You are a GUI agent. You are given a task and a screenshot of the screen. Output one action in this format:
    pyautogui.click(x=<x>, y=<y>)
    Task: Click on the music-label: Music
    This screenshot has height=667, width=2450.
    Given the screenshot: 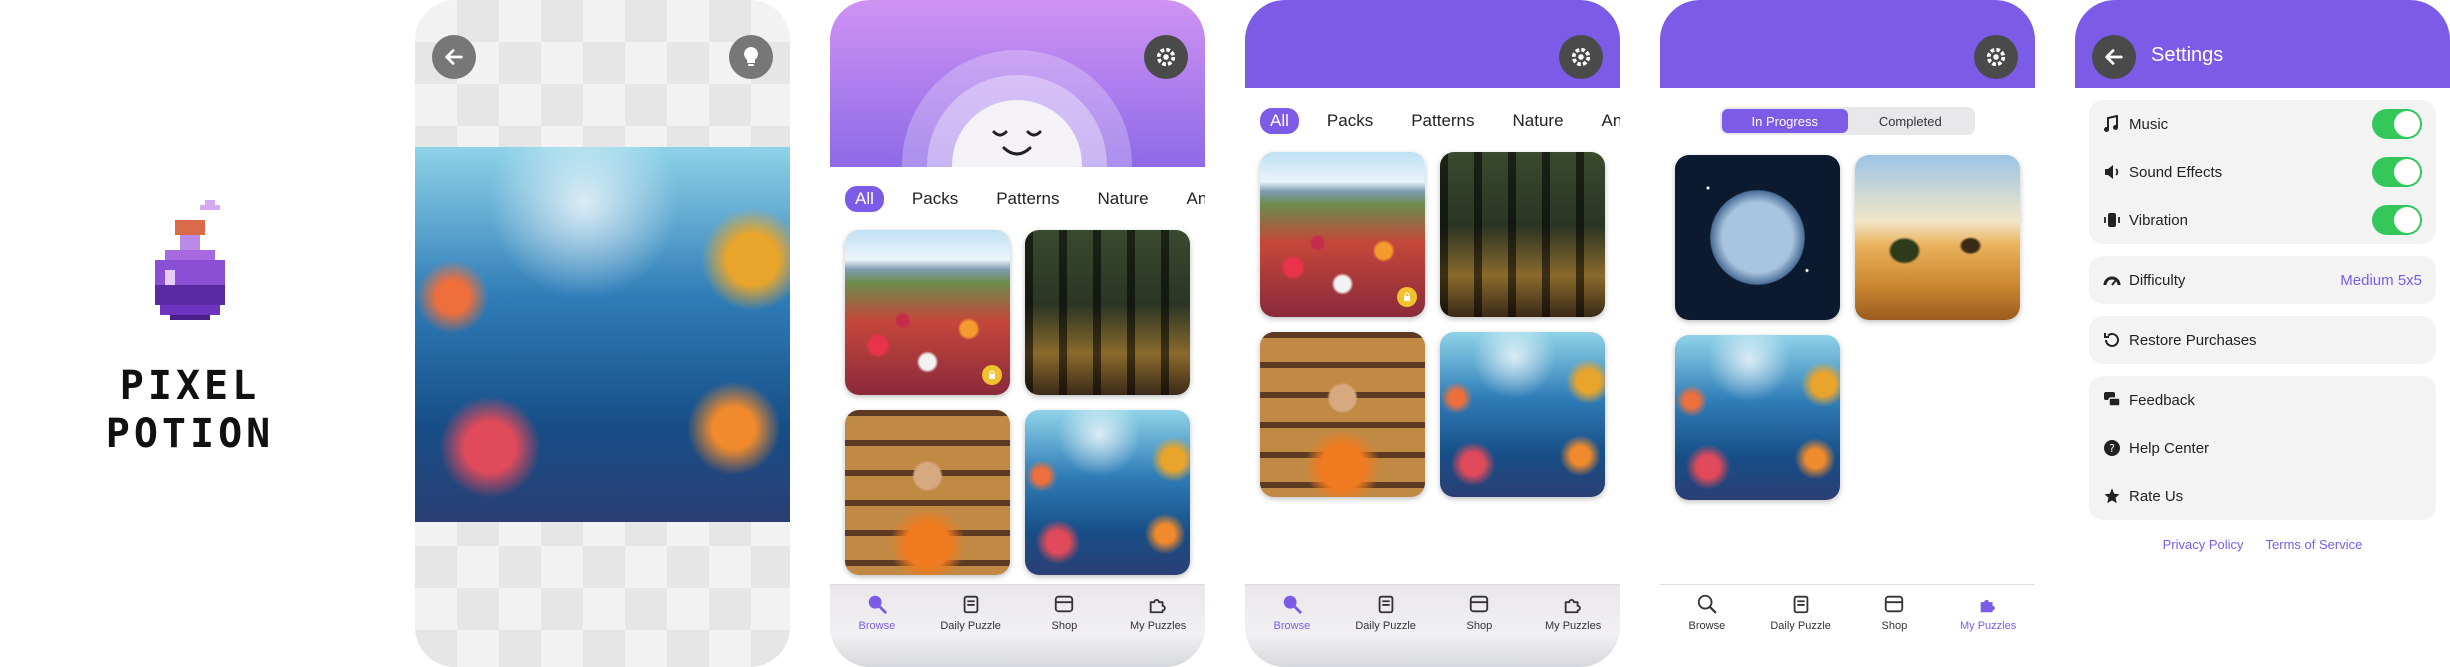 What is the action you would take?
    pyautogui.click(x=2149, y=124)
    